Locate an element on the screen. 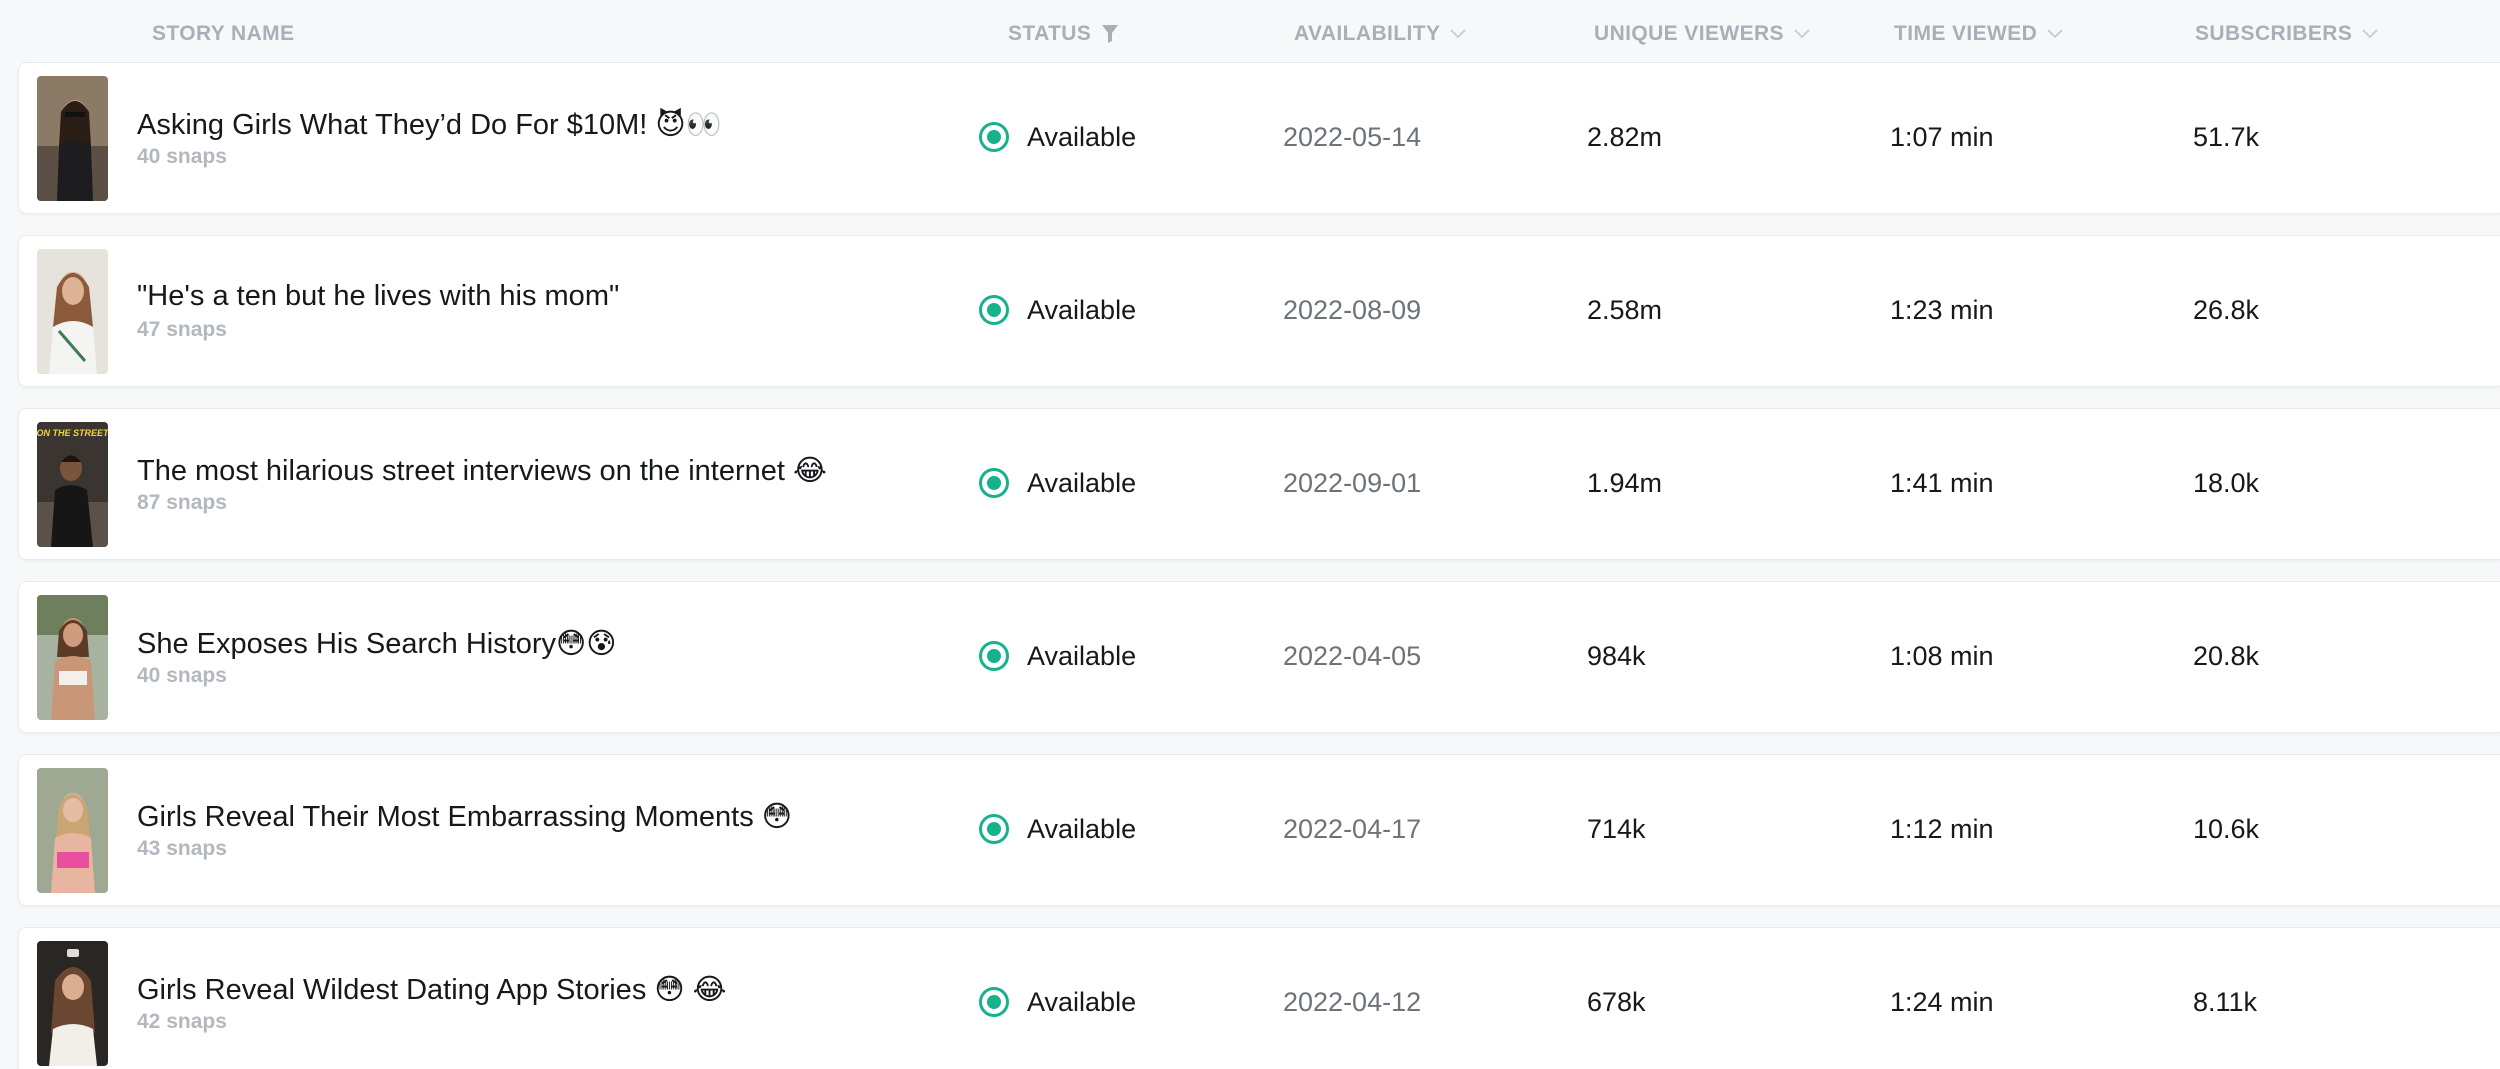  time-viewed-value: 1:24 min is located at coordinates (1942, 1002).